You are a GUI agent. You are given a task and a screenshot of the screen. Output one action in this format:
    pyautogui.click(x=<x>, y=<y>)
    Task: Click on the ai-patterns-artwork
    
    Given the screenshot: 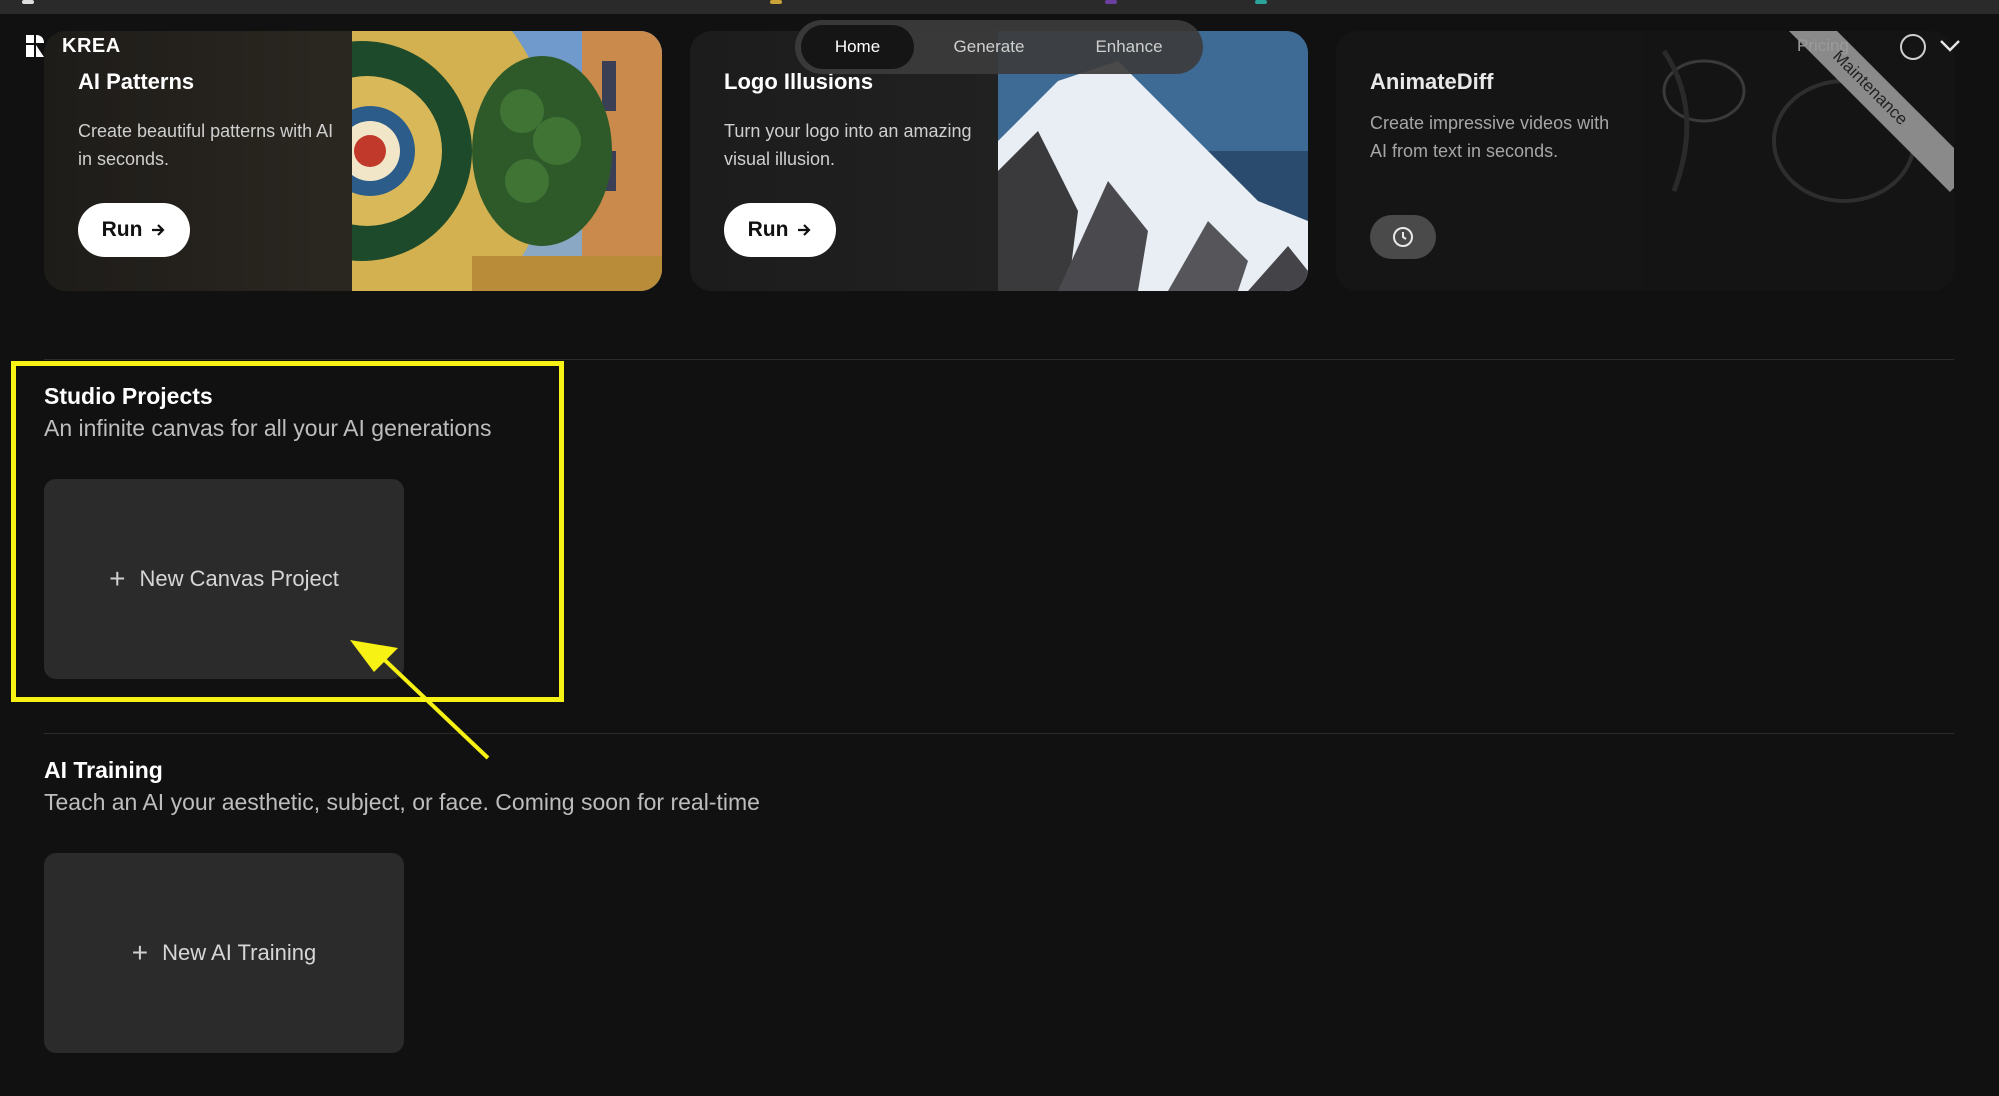 What is the action you would take?
    pyautogui.click(x=507, y=161)
    